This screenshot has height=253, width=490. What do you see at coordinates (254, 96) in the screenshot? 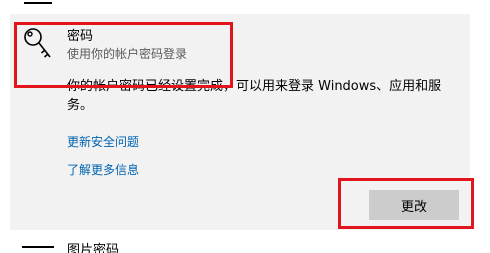
I see `password-description: 你的帐户密码已经设置完成，可以用来登录 Windows、应用和服务。` at bounding box center [254, 96].